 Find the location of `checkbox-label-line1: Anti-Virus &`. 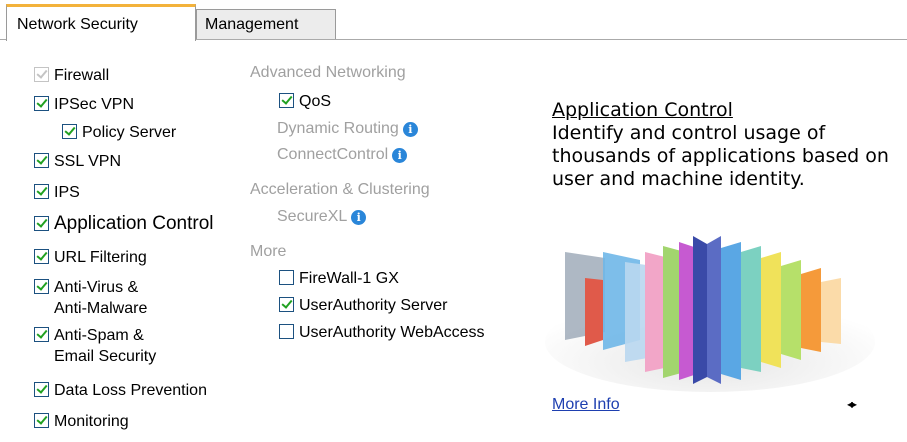

checkbox-label-line1: Anti-Virus & is located at coordinates (96, 287).